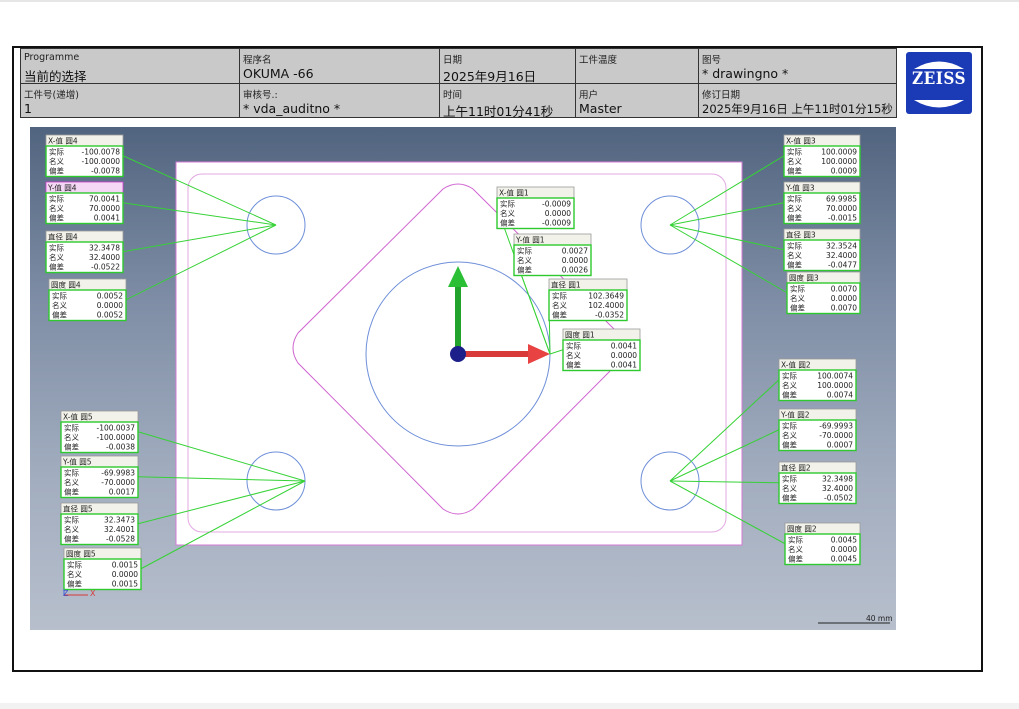 This screenshot has width=1019, height=709. I want to click on callout-5: X-值 圆3实际 100.0009 名义 100.0000 偏差 0.0009, so click(822, 156).